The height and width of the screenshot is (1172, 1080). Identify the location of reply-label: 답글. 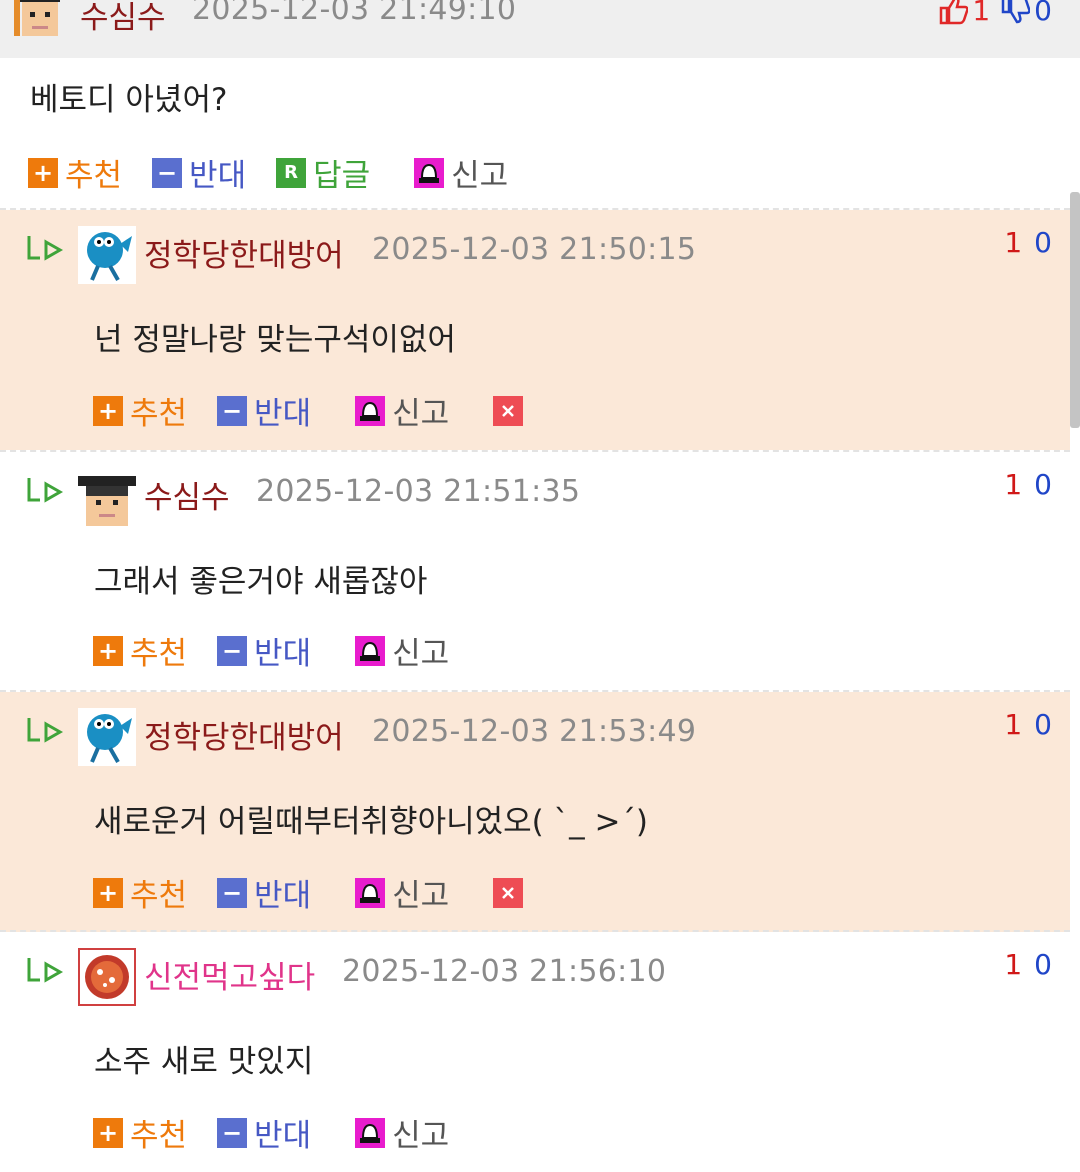
(342, 176).